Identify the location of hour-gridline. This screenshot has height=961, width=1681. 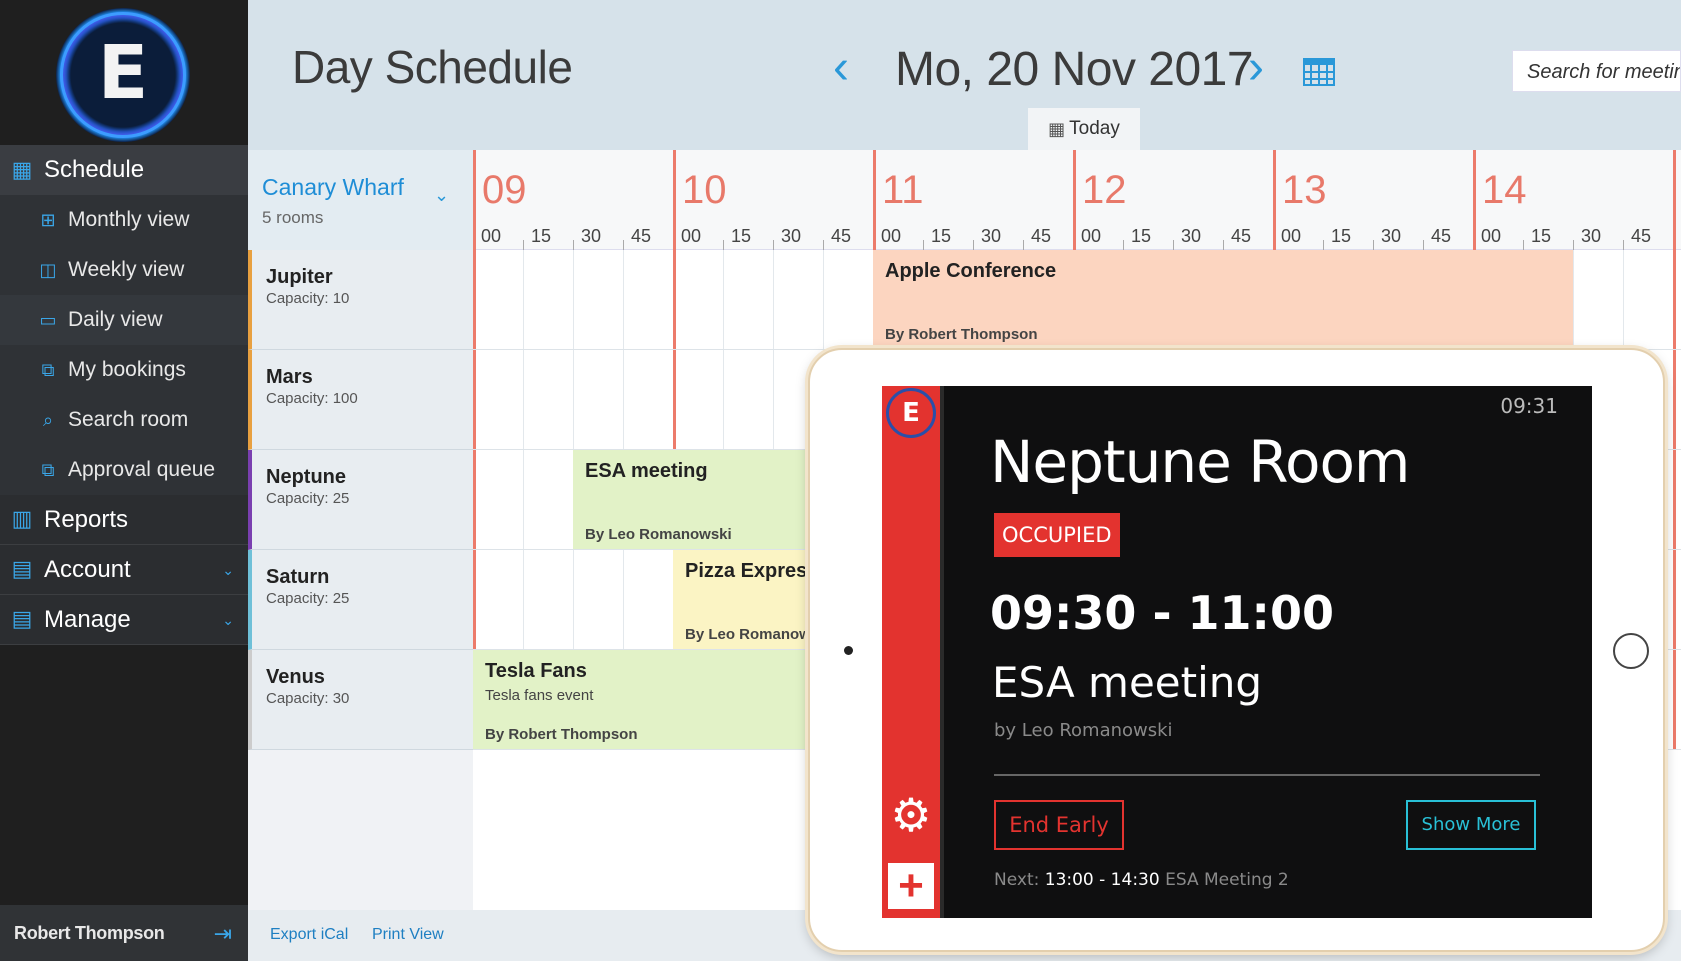
(1674, 500).